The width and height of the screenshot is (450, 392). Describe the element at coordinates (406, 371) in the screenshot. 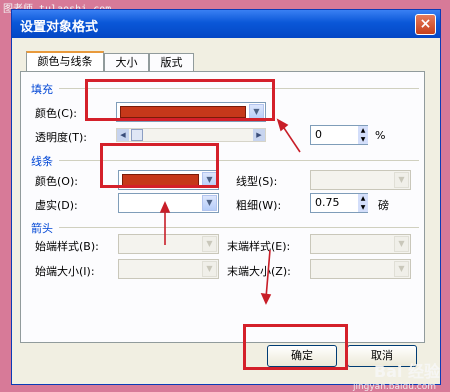

I see `baidu-watermark: Bai 经验` at that location.